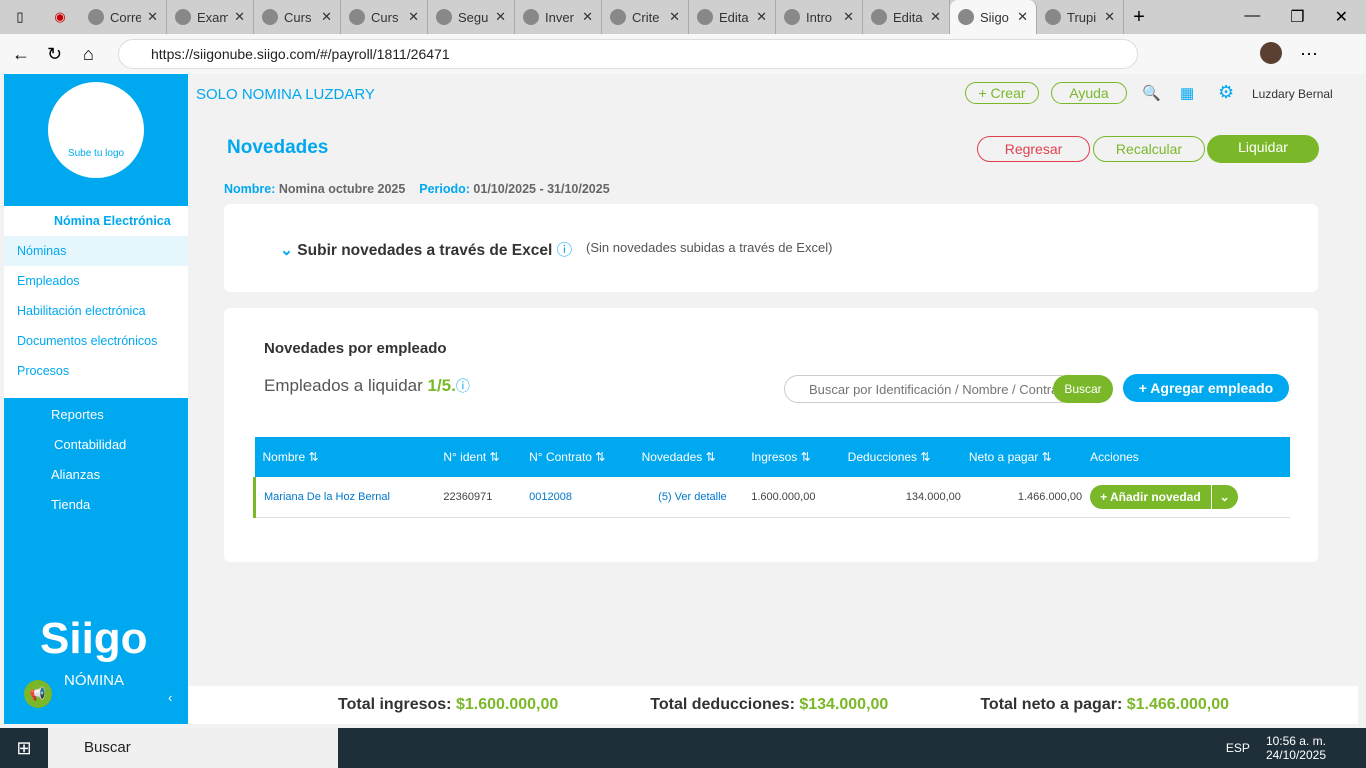  Describe the element at coordinates (1263, 149) in the screenshot. I see `liquidar-button: Liquidar` at that location.